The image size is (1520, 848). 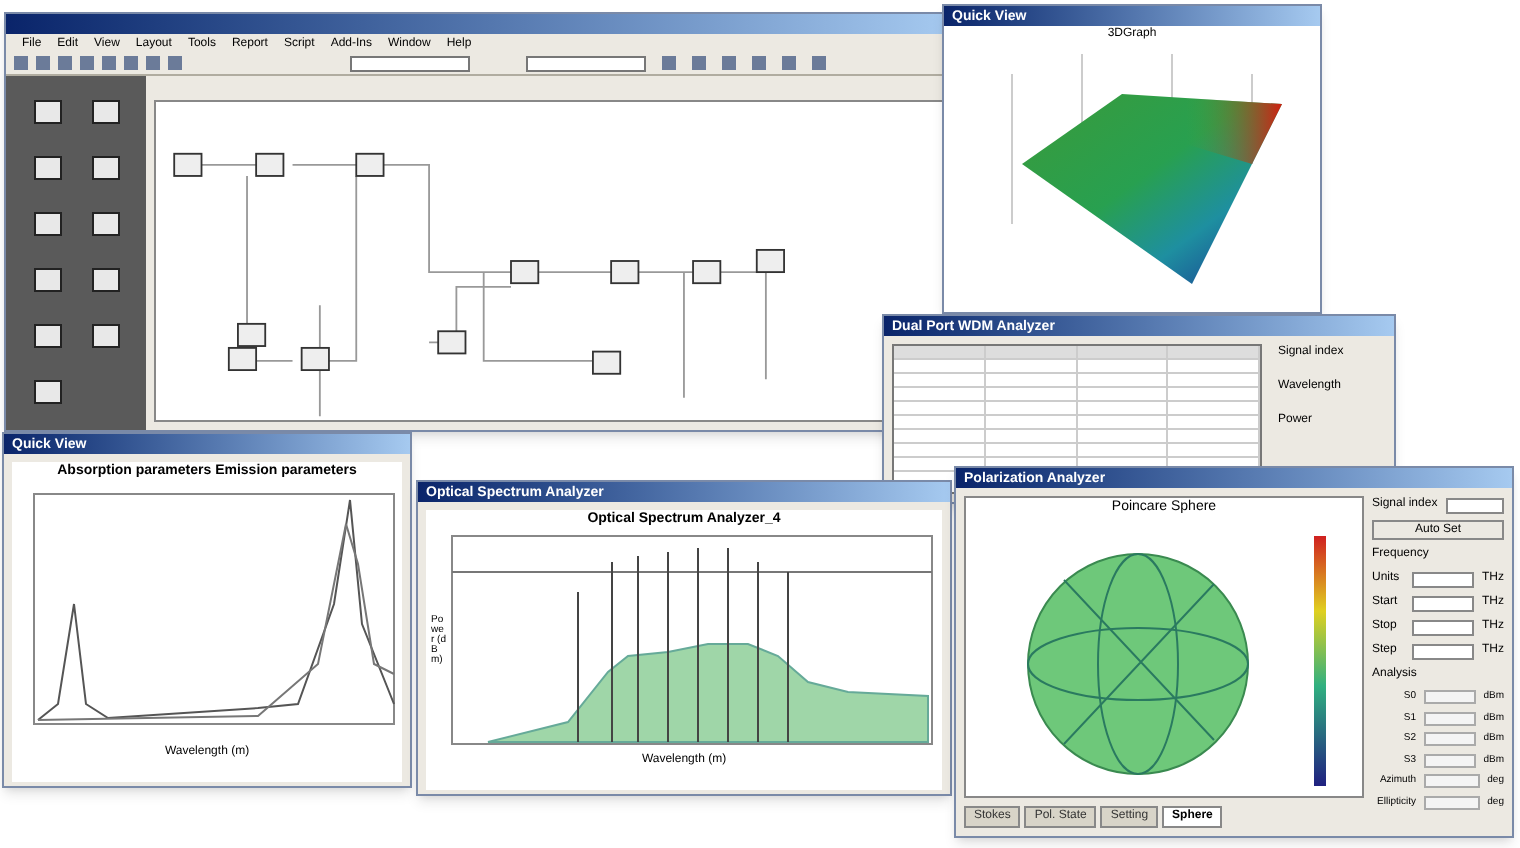 What do you see at coordinates (410, 63) in the screenshot?
I see `layout-dropdown` at bounding box center [410, 63].